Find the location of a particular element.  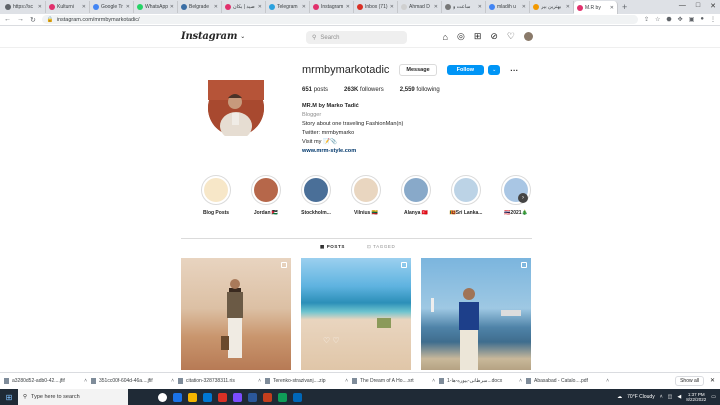

url-field: 🔒 instagram.com/mrmbymarkotadic/ is located at coordinates (339, 19).